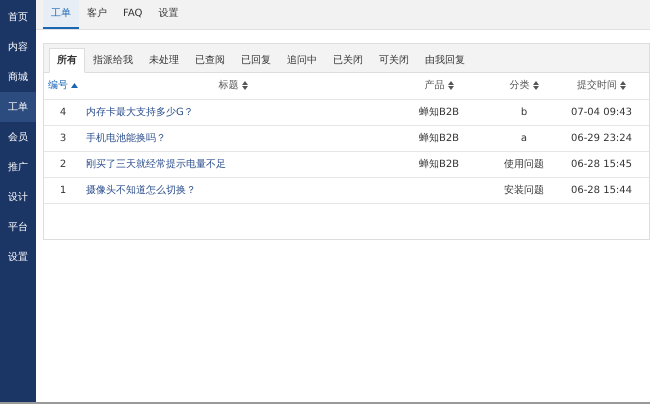 The image size is (650, 404). What do you see at coordinates (63, 86) in the screenshot?
I see `column-header: 编号` at bounding box center [63, 86].